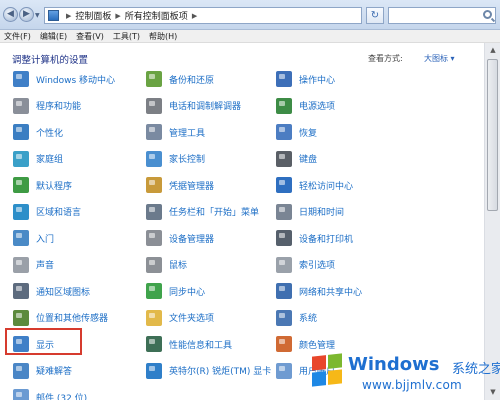 This screenshot has height=400, width=500. I want to click on control-panel-item-label: 凭据管理器, so click(192, 186).